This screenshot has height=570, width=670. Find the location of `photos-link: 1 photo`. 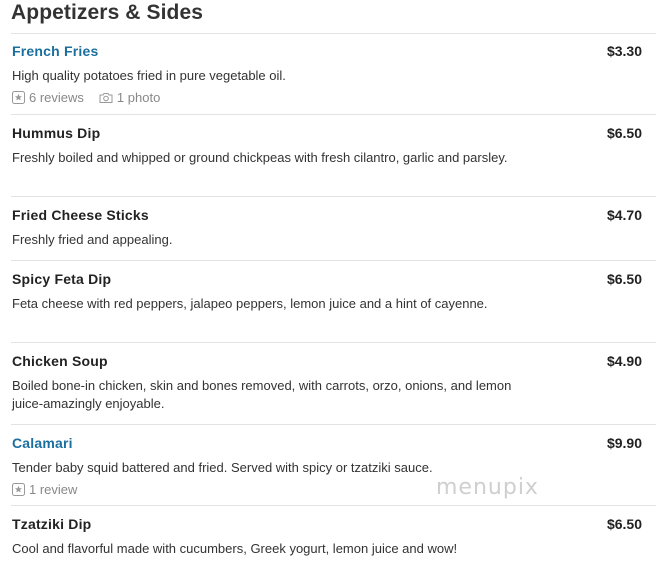

photos-link: 1 photo is located at coordinates (129, 97).